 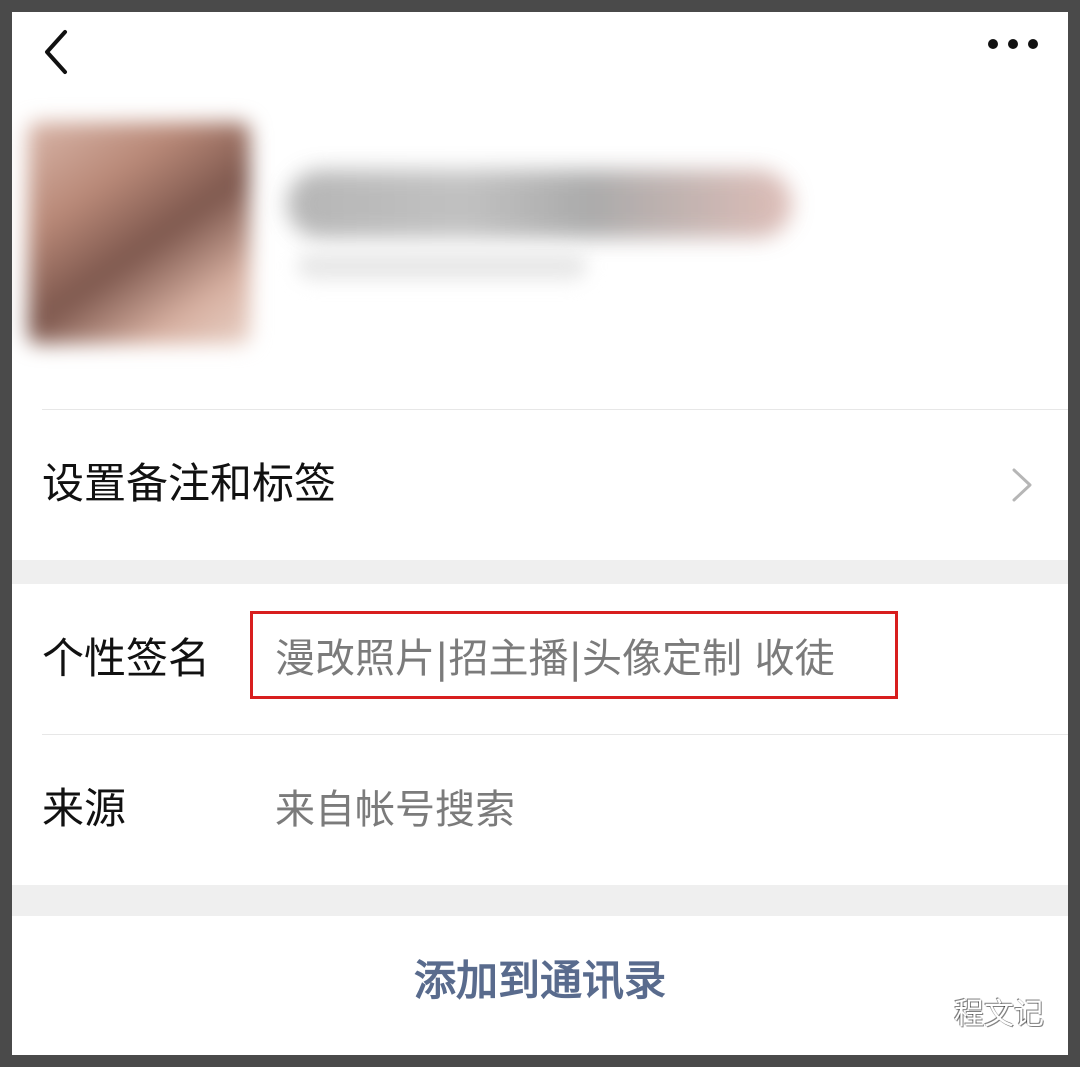 What do you see at coordinates (999, 1014) in the screenshot?
I see `watermark-text: 程文记` at bounding box center [999, 1014].